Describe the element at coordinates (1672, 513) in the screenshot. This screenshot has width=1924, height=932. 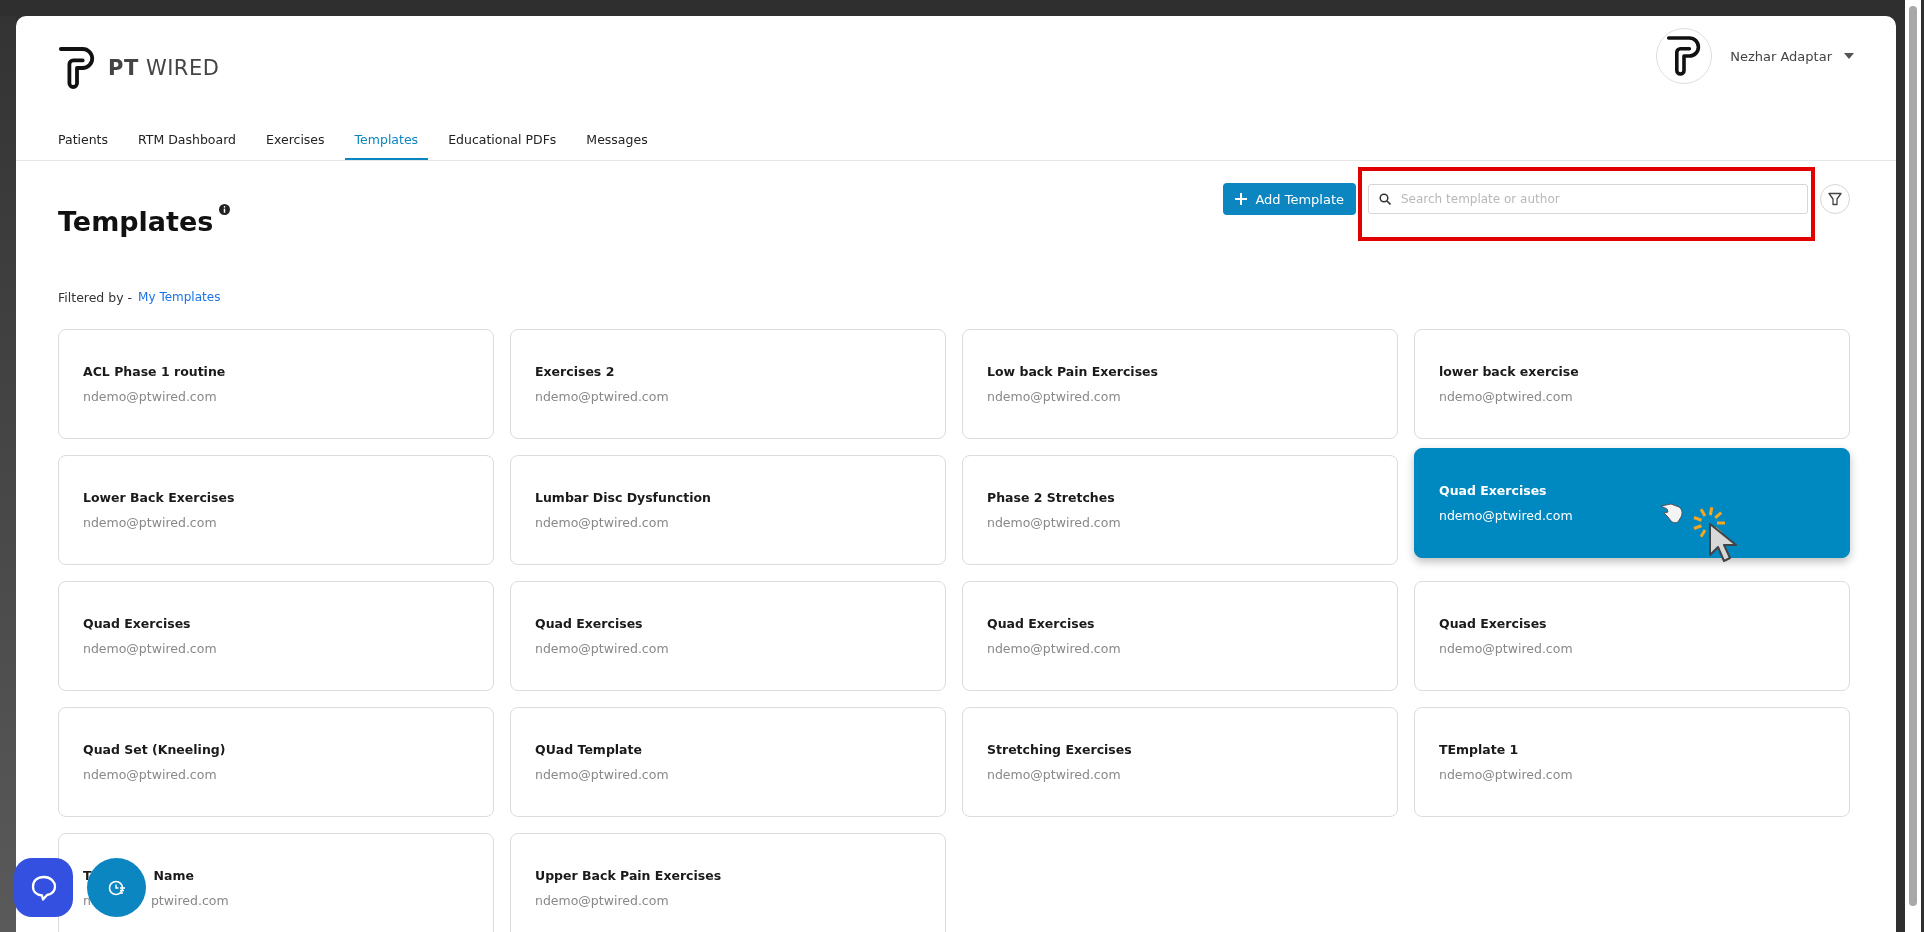
I see `hand-cursor-icon` at that location.